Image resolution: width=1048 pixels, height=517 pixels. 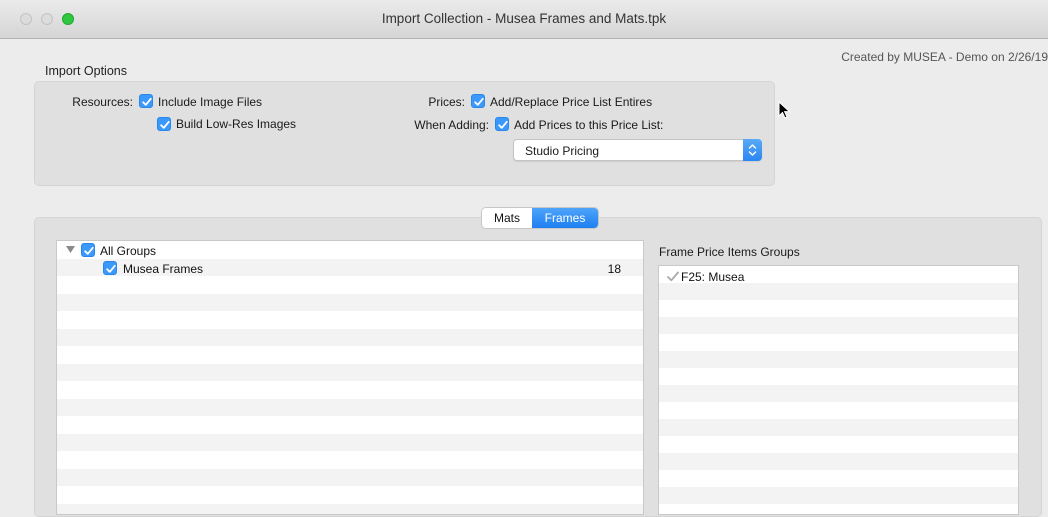 I want to click on list-item: F25: Musea, so click(x=838, y=276).